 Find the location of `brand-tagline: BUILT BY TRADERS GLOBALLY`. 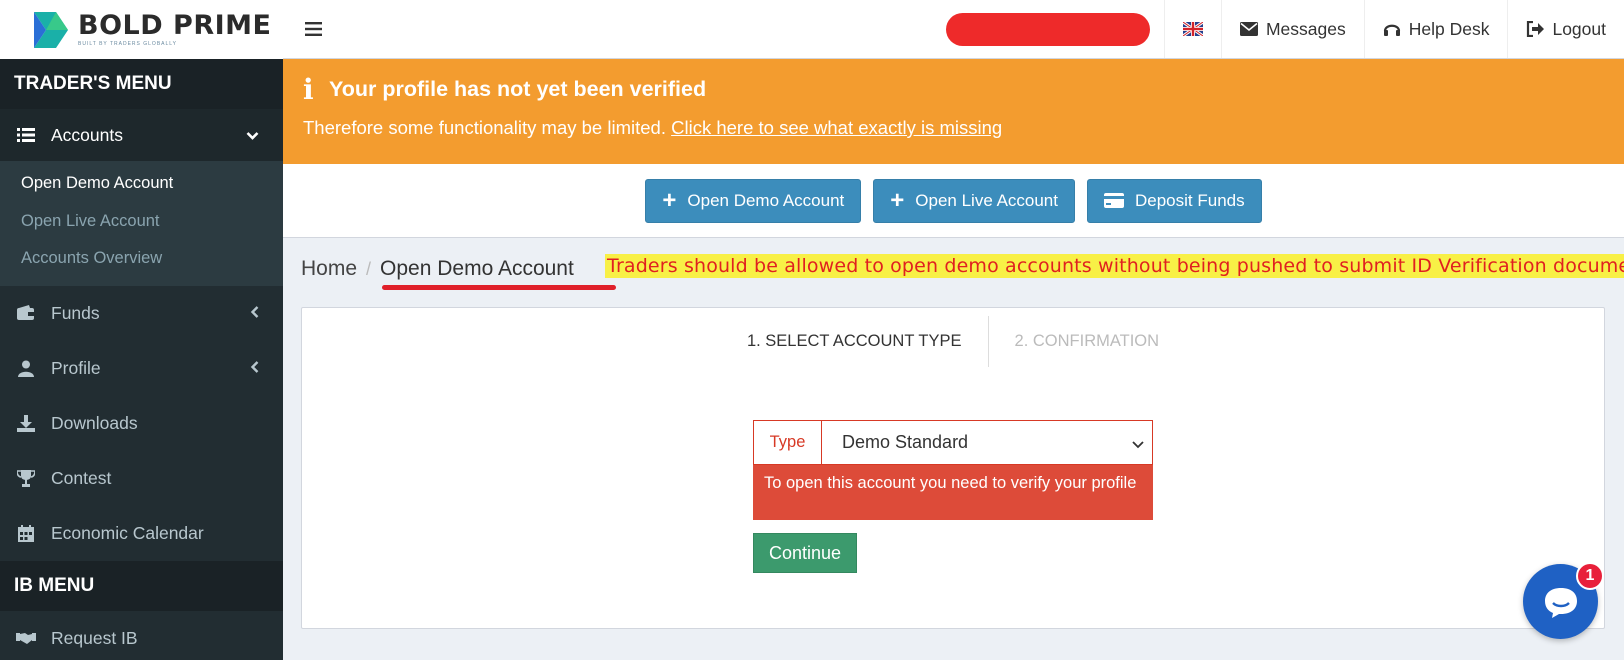

brand-tagline: BUILT BY TRADERS GLOBALLY is located at coordinates (128, 44).